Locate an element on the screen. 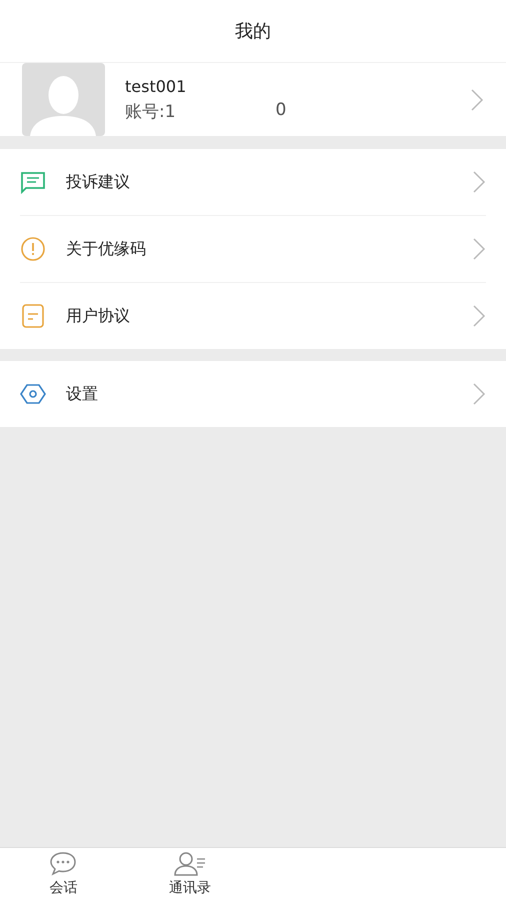 The image size is (506, 900). menu-item: 关于优缘码 is located at coordinates (253, 249).